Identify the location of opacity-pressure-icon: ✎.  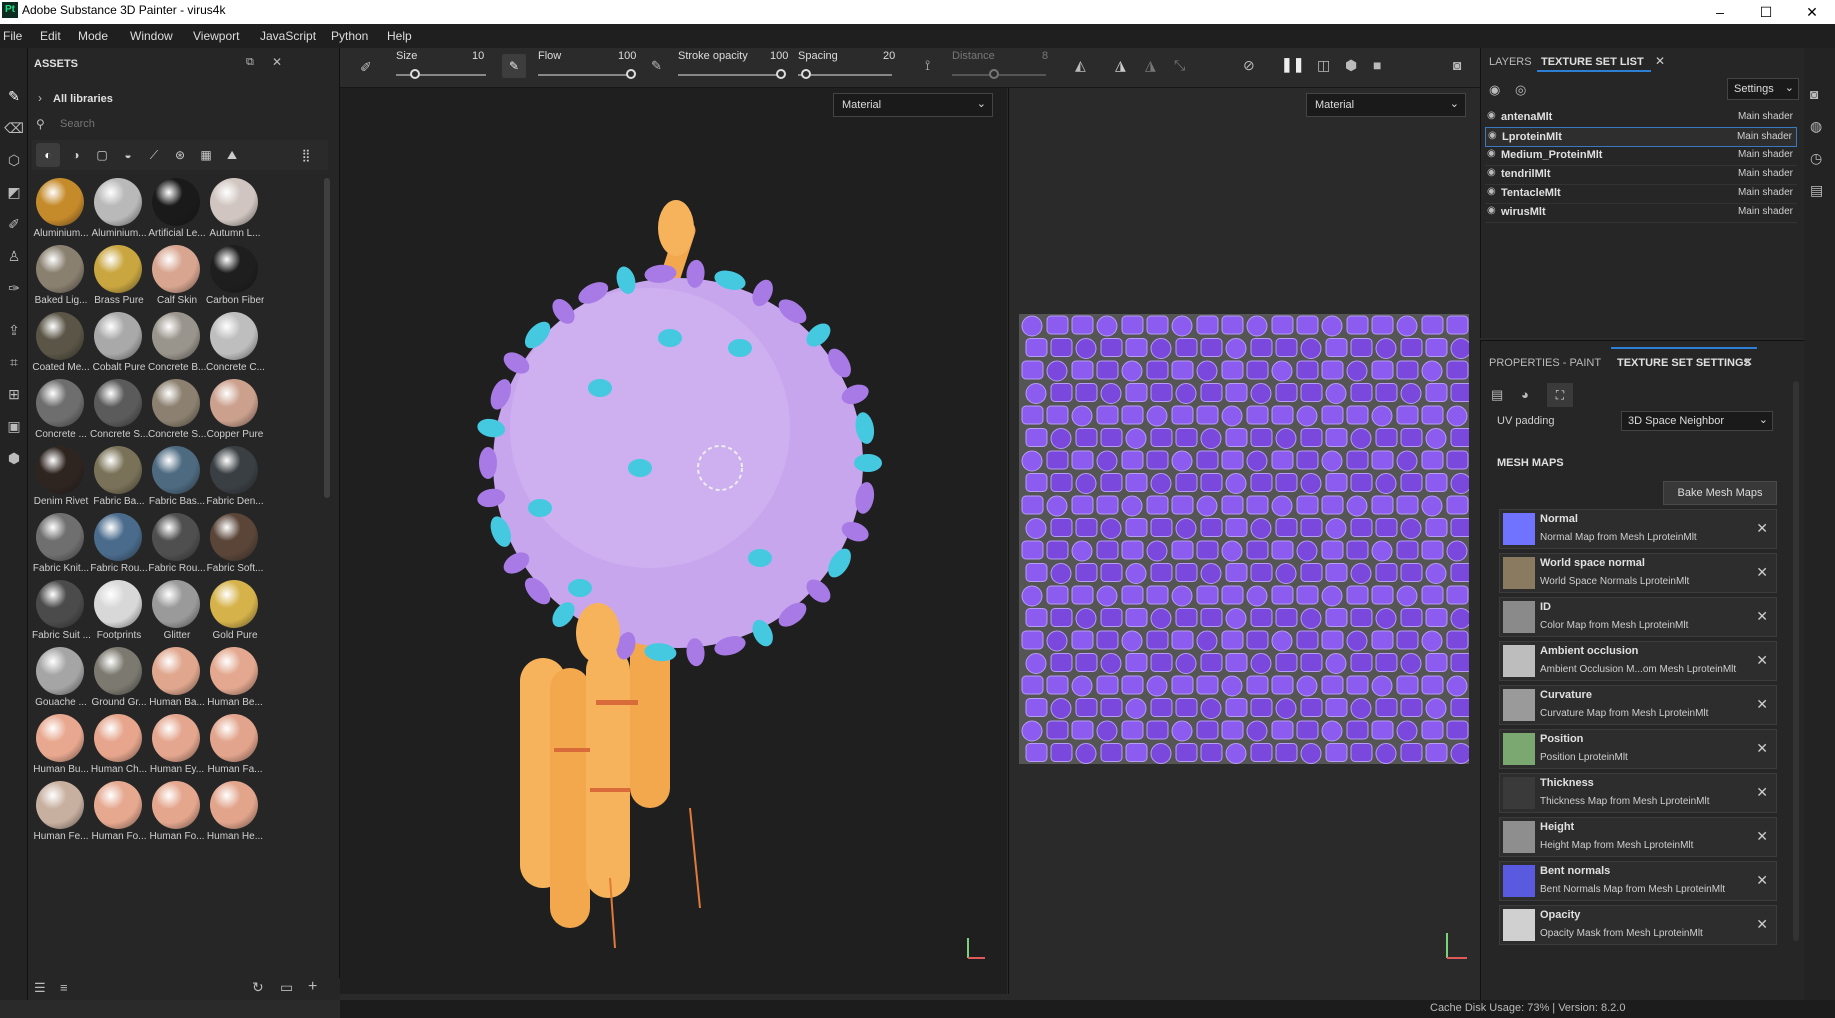
(656, 66).